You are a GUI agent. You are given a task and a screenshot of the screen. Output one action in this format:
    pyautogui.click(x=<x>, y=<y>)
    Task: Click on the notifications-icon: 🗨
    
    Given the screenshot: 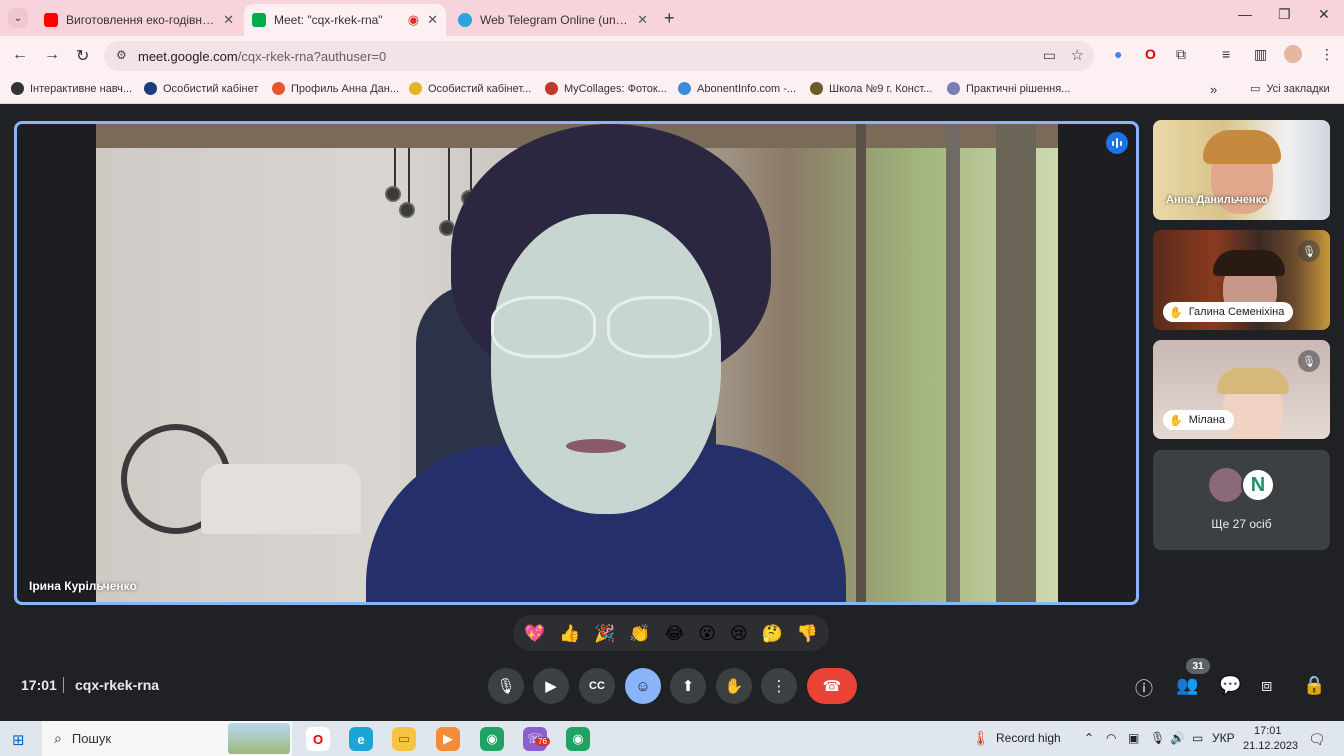 What is the action you would take?
    pyautogui.click(x=1317, y=739)
    